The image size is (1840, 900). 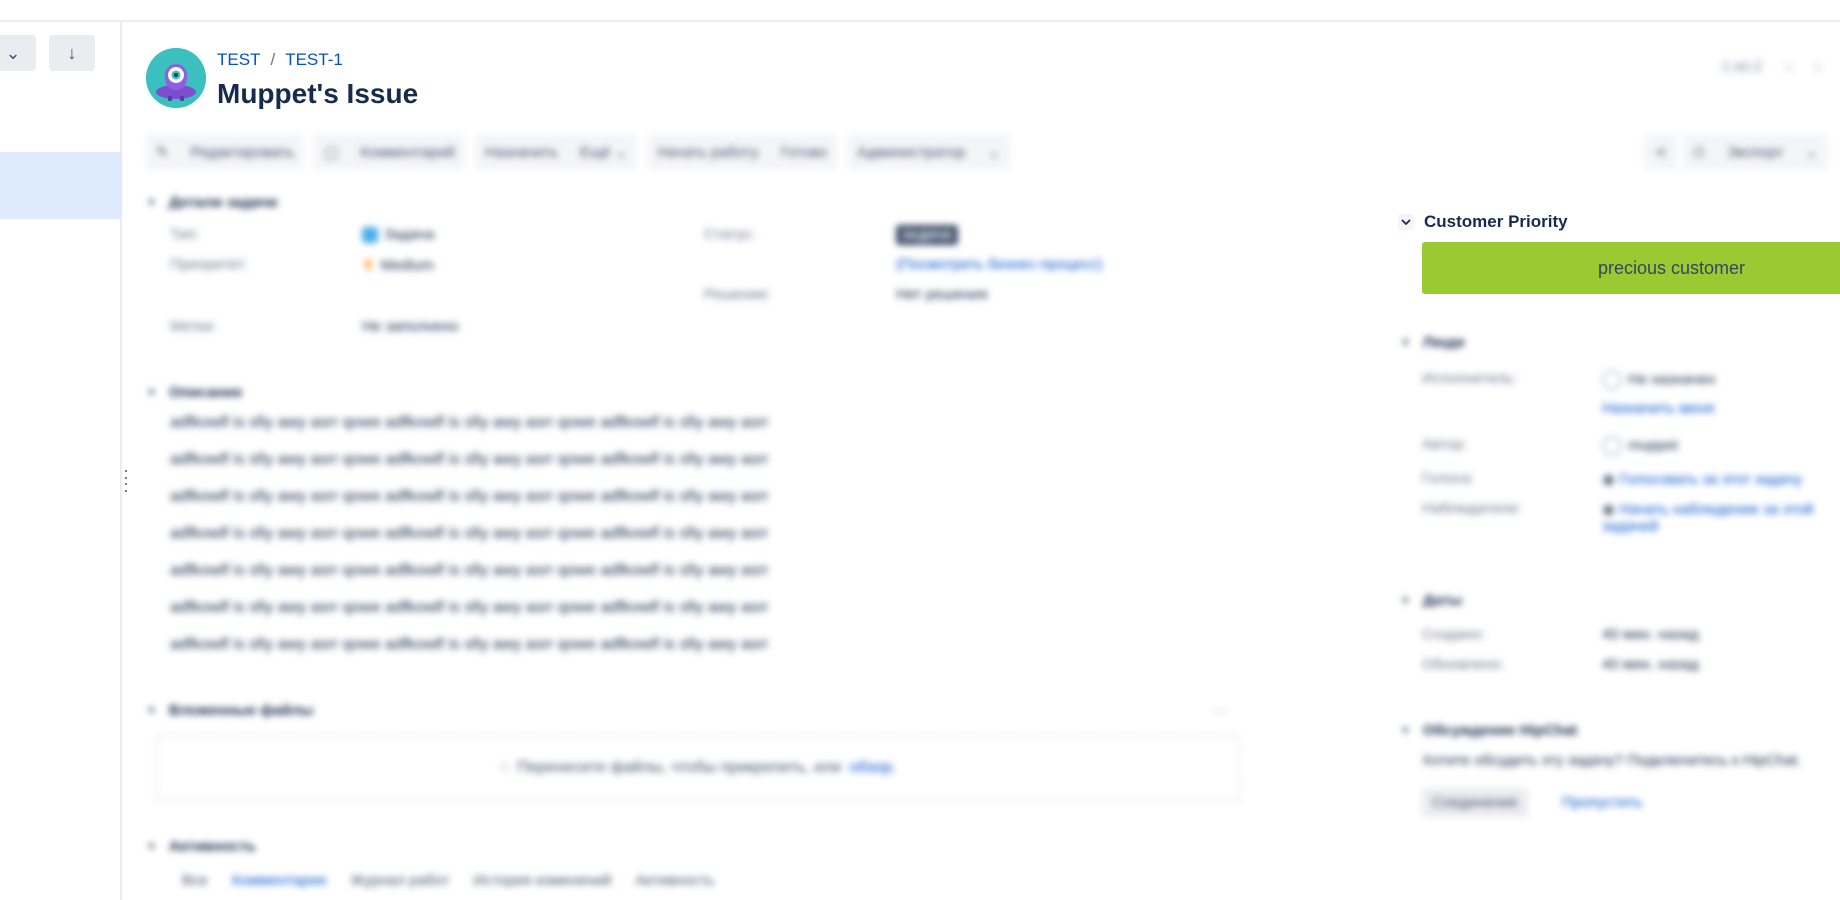 What do you see at coordinates (1475, 802) in the screenshot?
I see `hipchat-connect-button: Соединение` at bounding box center [1475, 802].